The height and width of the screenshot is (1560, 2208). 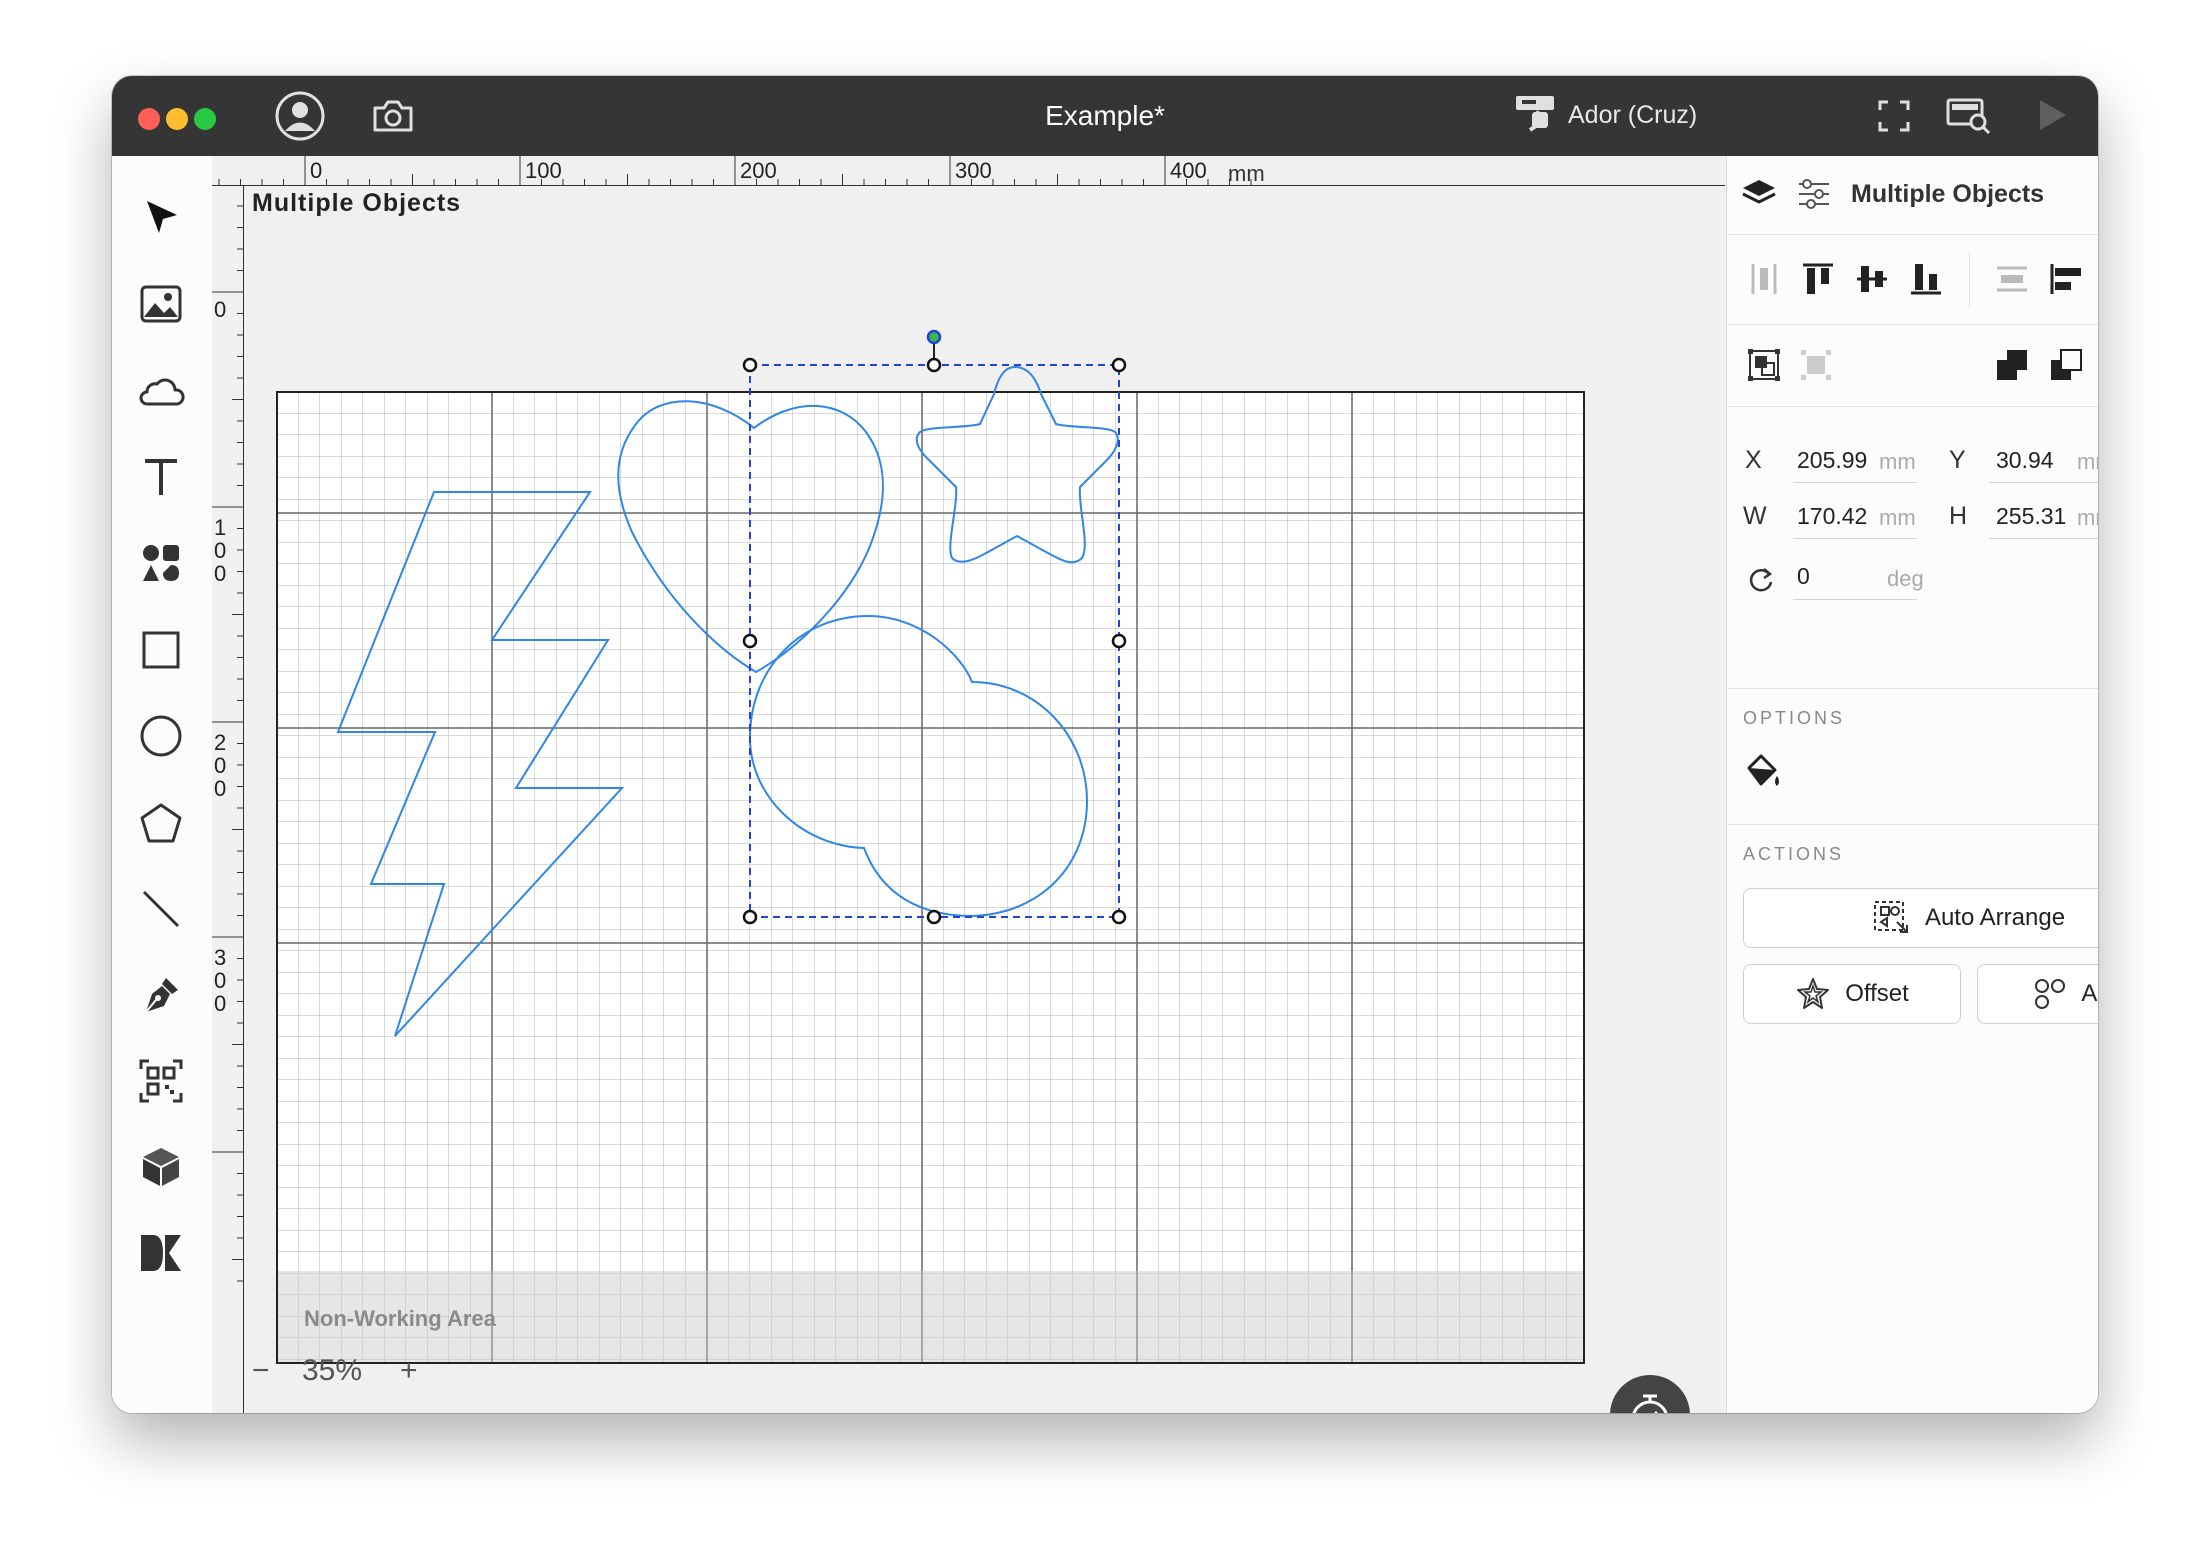 I want to click on pen-icon, so click(x=161, y=995).